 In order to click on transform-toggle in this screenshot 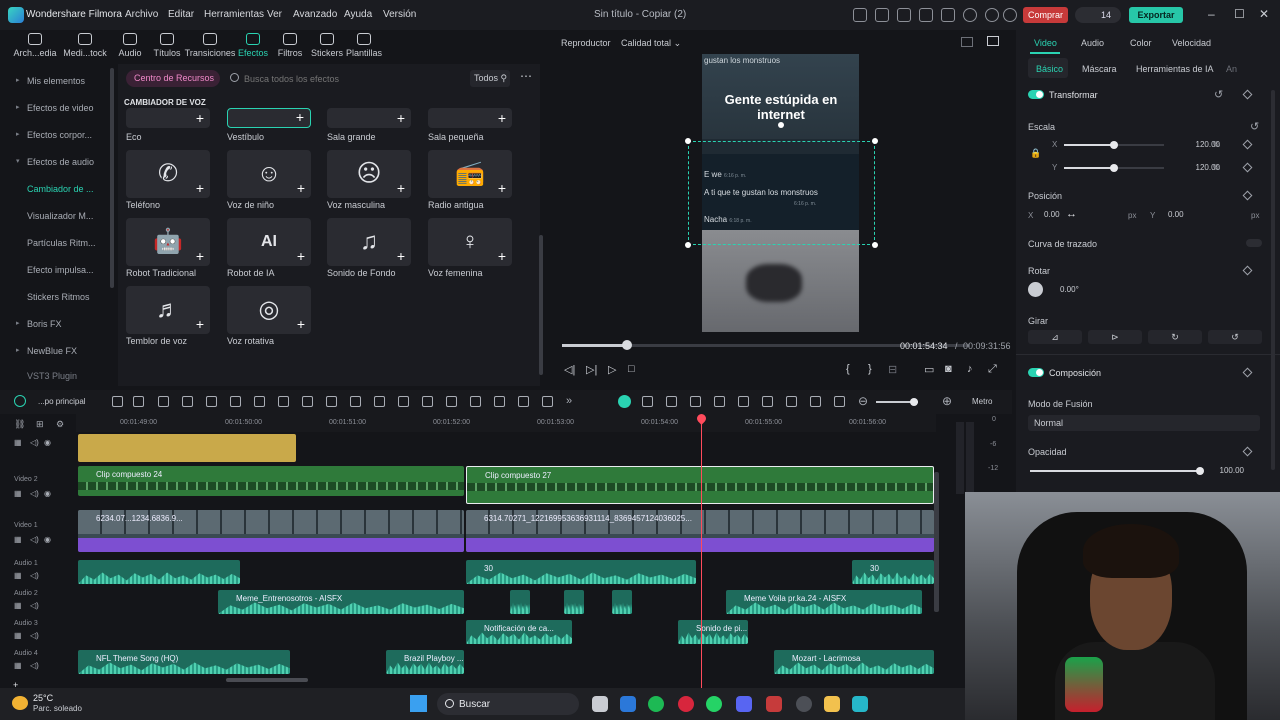, I will do `click(1036, 94)`.